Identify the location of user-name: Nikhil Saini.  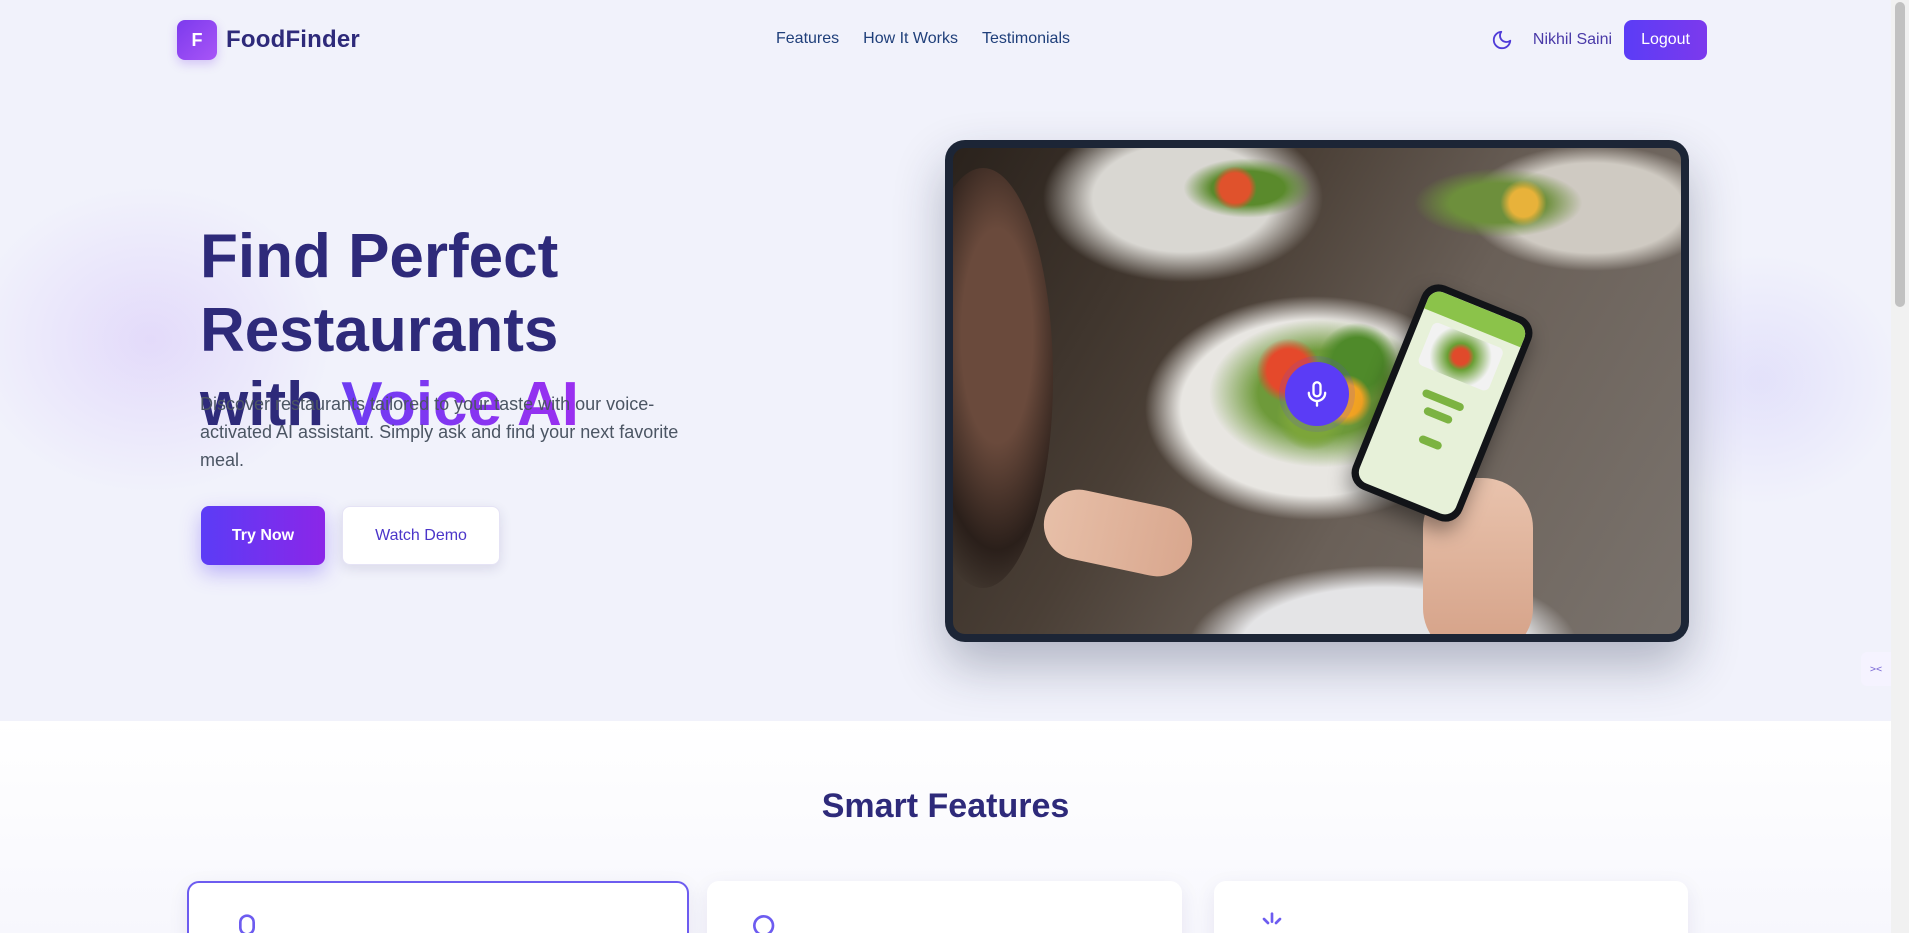
(1572, 39).